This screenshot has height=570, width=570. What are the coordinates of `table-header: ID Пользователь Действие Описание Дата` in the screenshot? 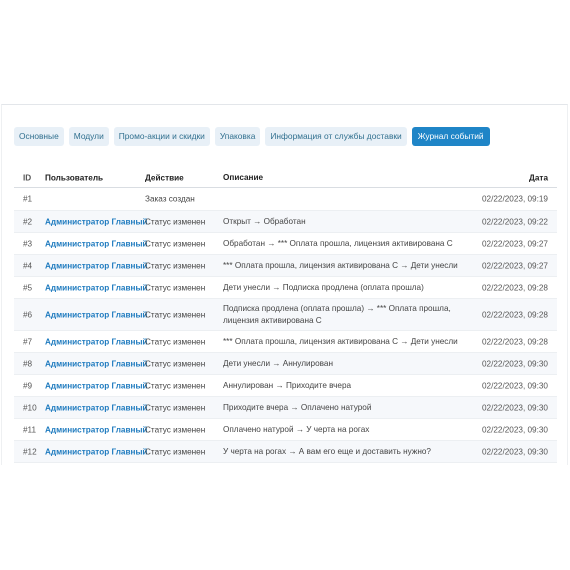 It's located at (285, 178).